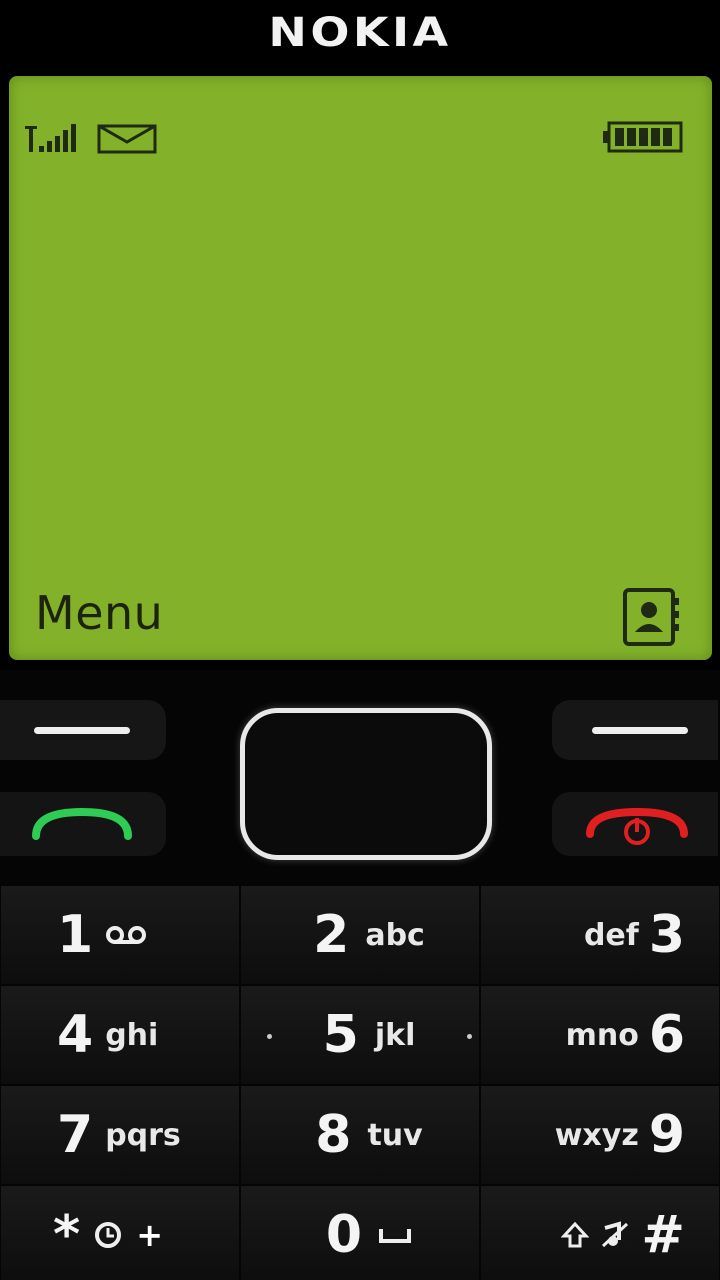 The image size is (720, 1280). Describe the element at coordinates (360, 1135) in the screenshot. I see `key-8: 8 tuv` at that location.